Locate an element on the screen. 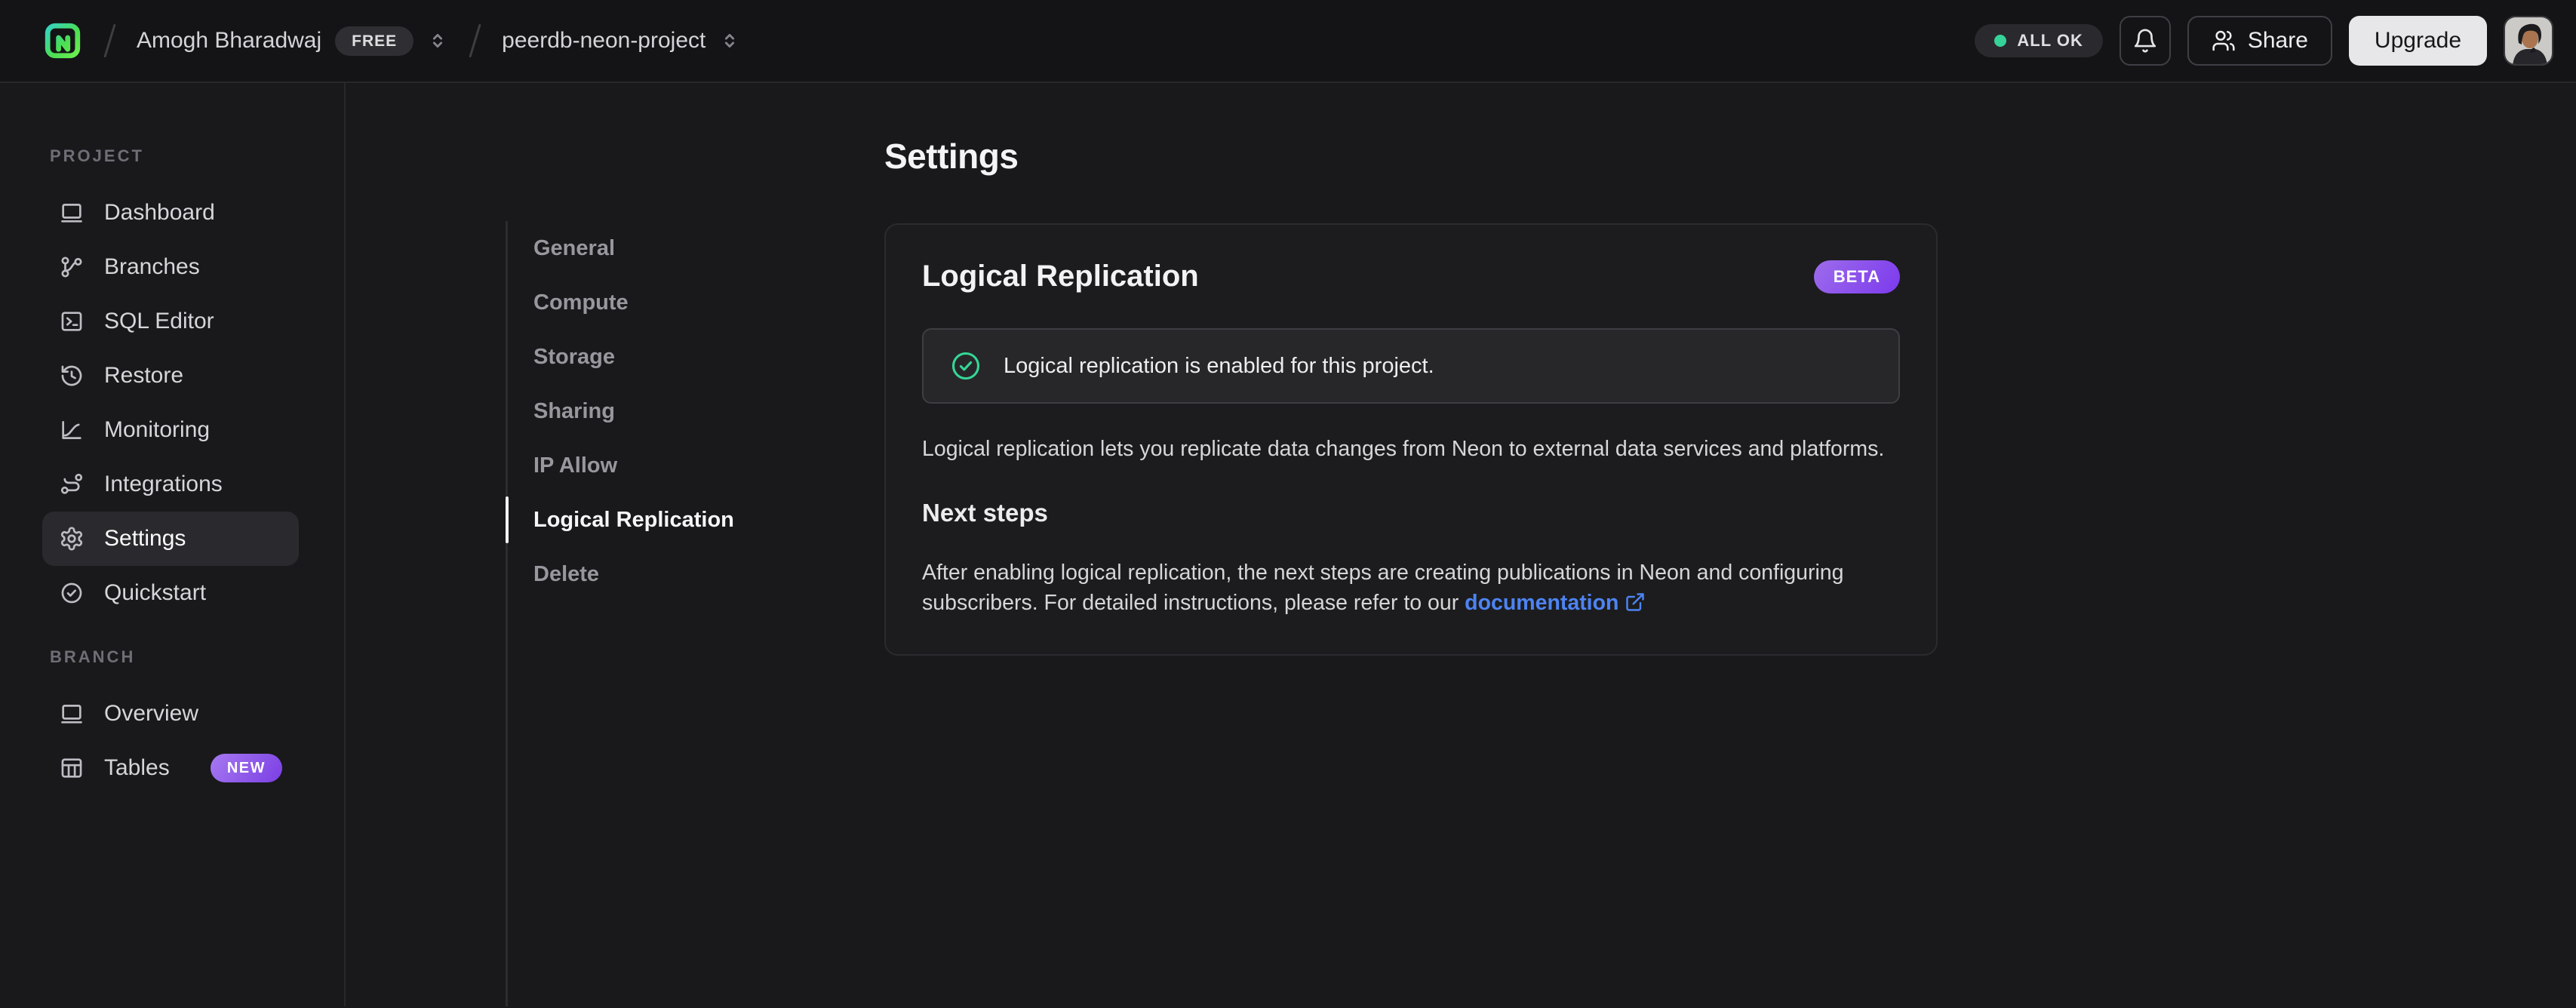  breadcrumb-org: Amogh Bharadwaj FREE is located at coordinates (292, 41).